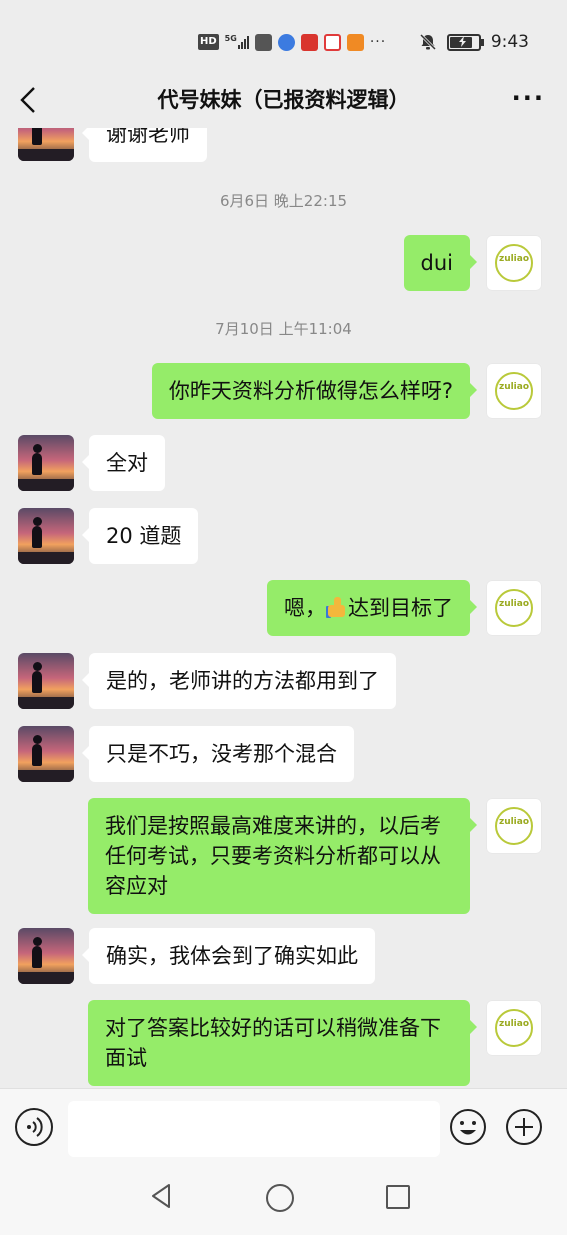  I want to click on charging-icon, so click(462, 41).